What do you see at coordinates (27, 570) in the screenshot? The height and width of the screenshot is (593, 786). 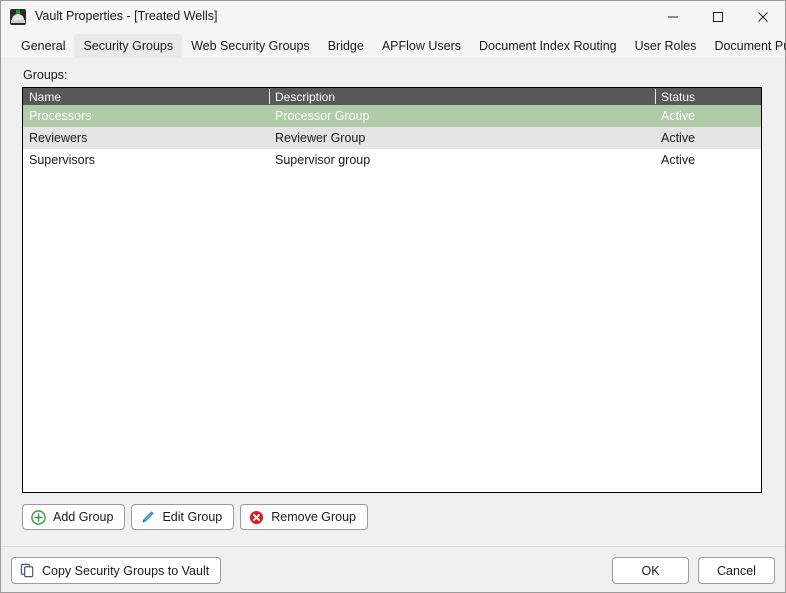 I see `copy-pages-icon` at bounding box center [27, 570].